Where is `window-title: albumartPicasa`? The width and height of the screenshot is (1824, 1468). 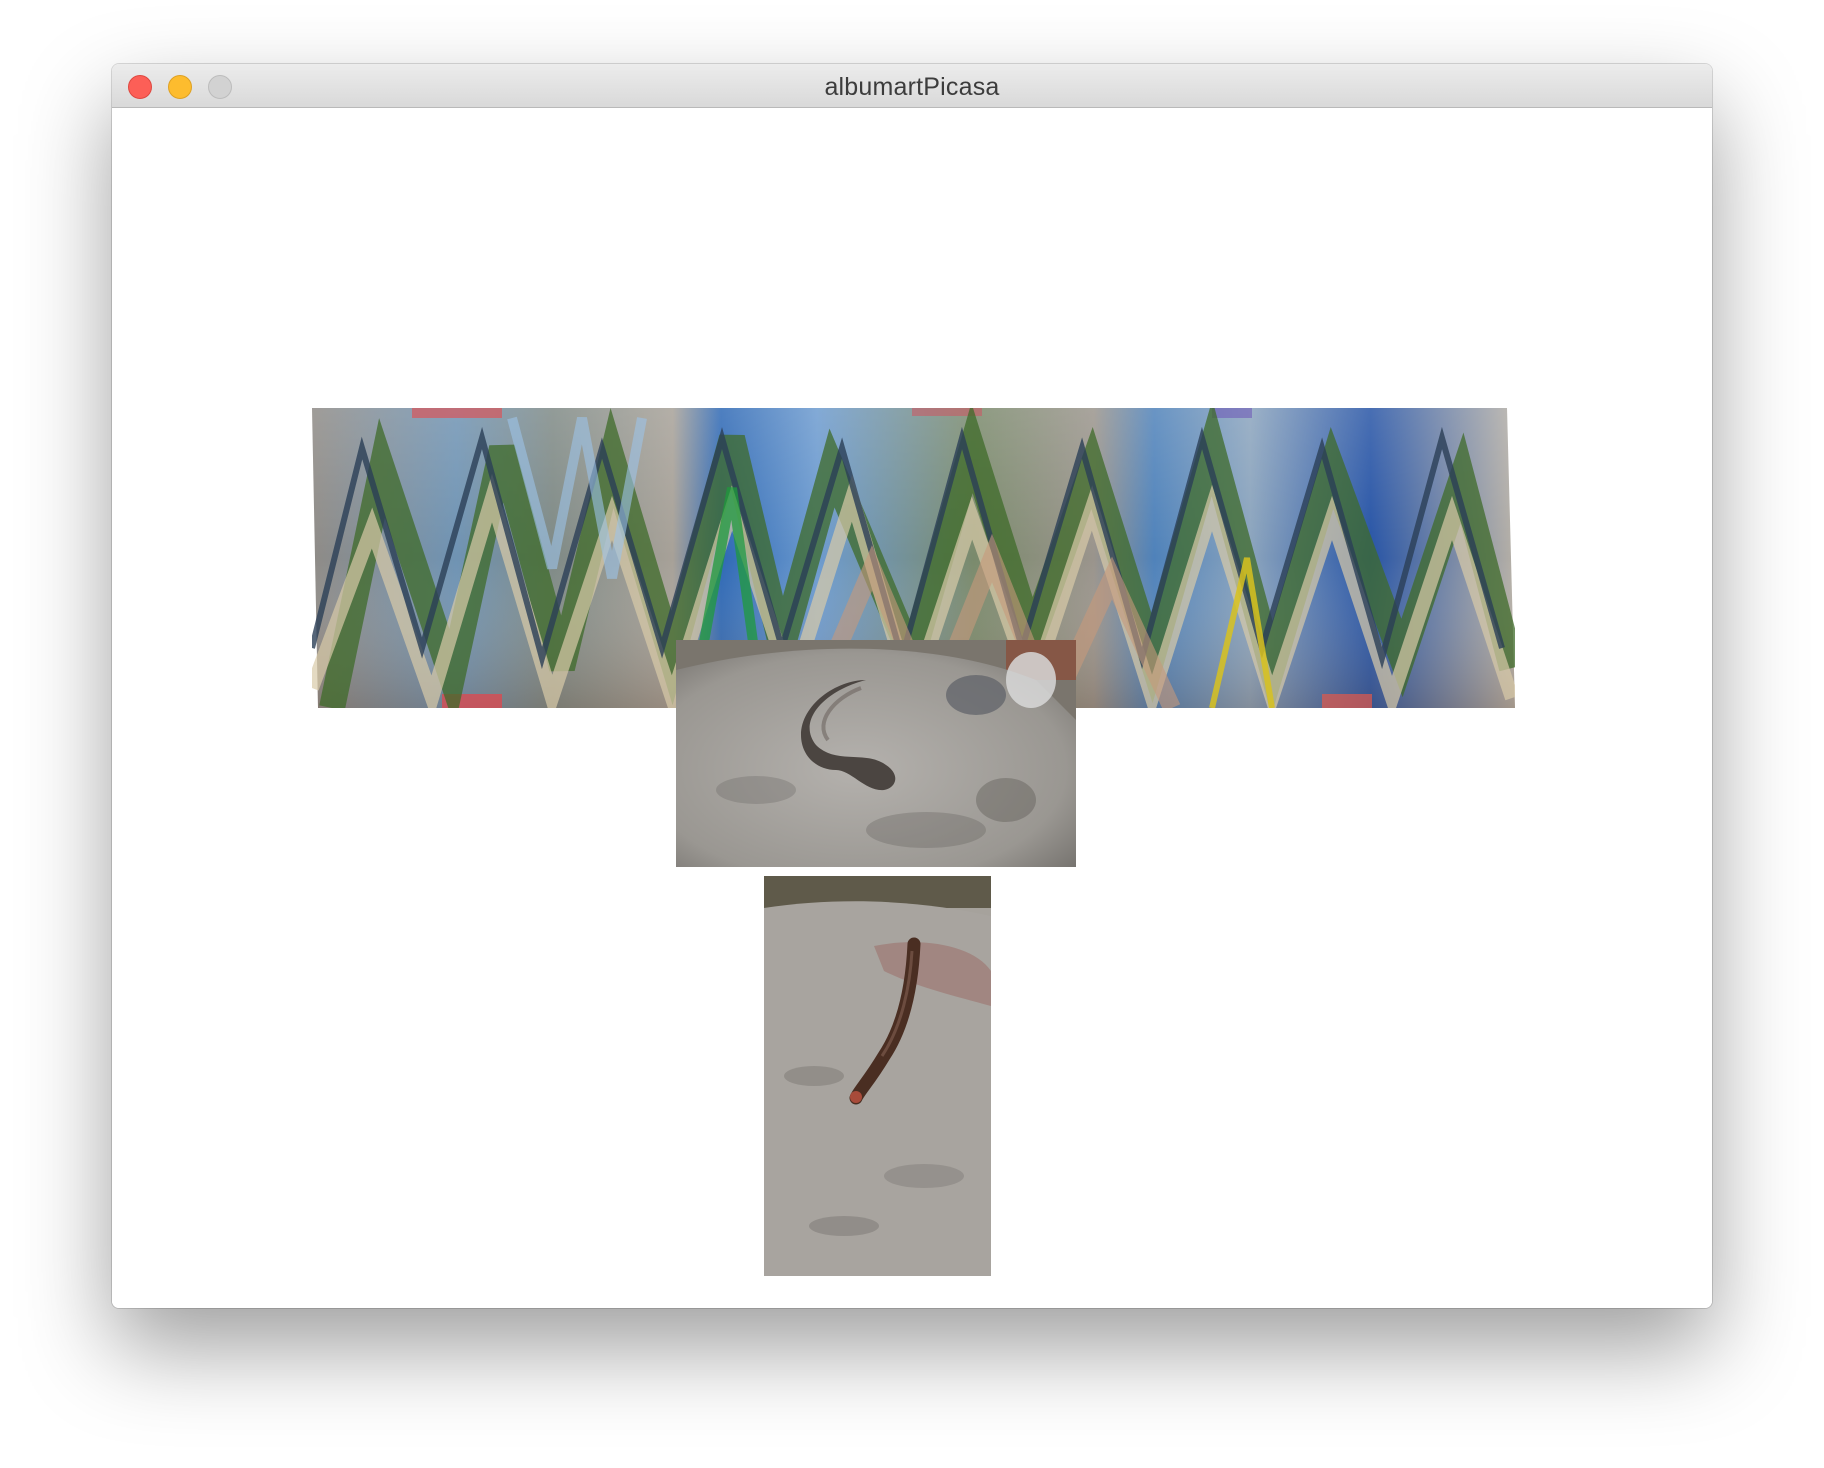 window-title: albumartPicasa is located at coordinates (912, 87).